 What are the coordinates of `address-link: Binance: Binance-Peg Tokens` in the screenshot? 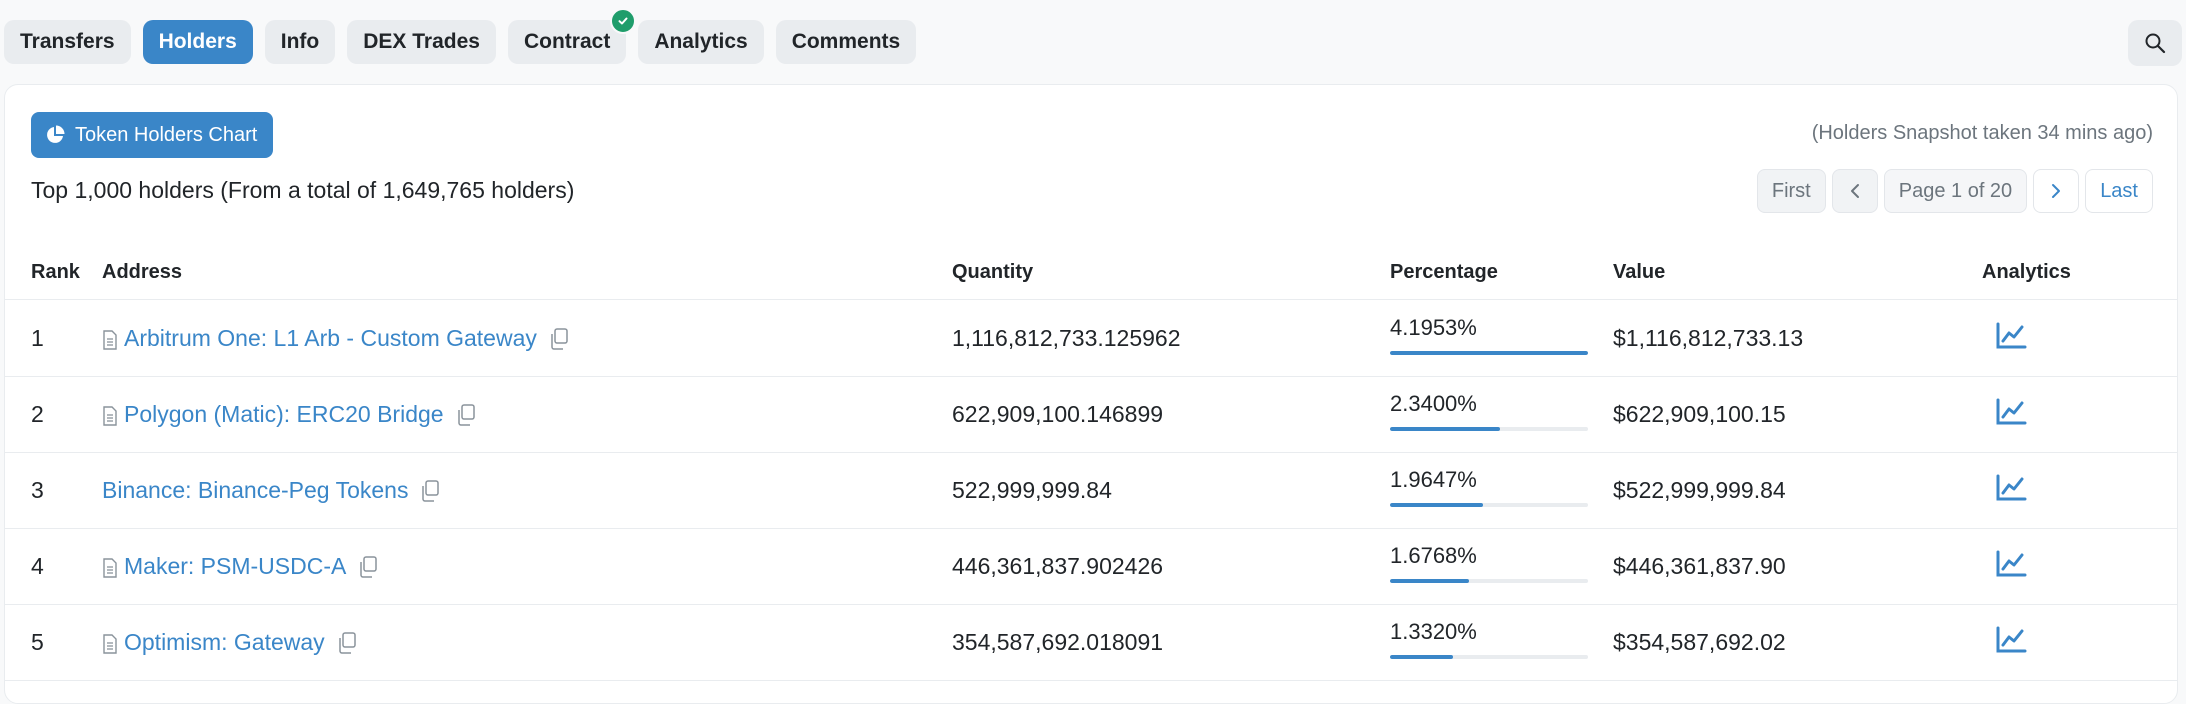 It's located at (255, 490).